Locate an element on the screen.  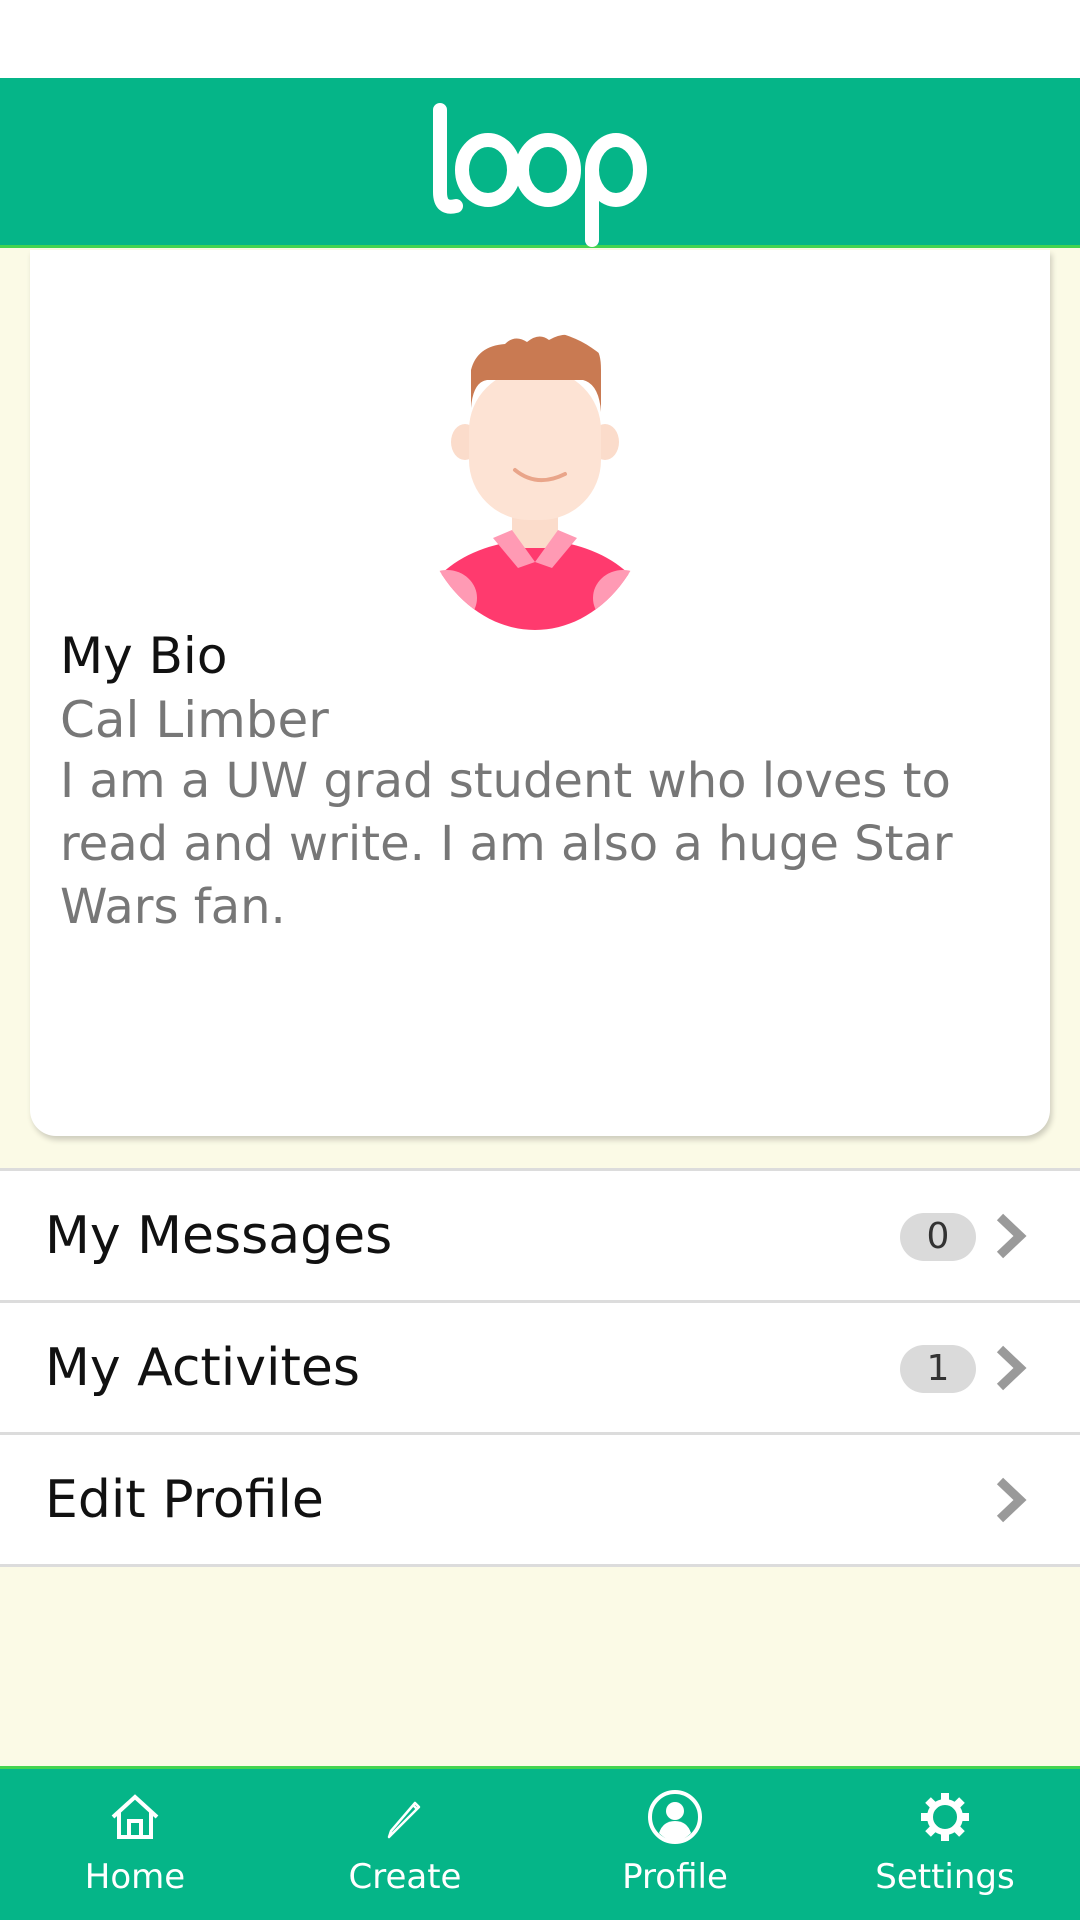
loop-logo: loop is located at coordinates (540, 175).